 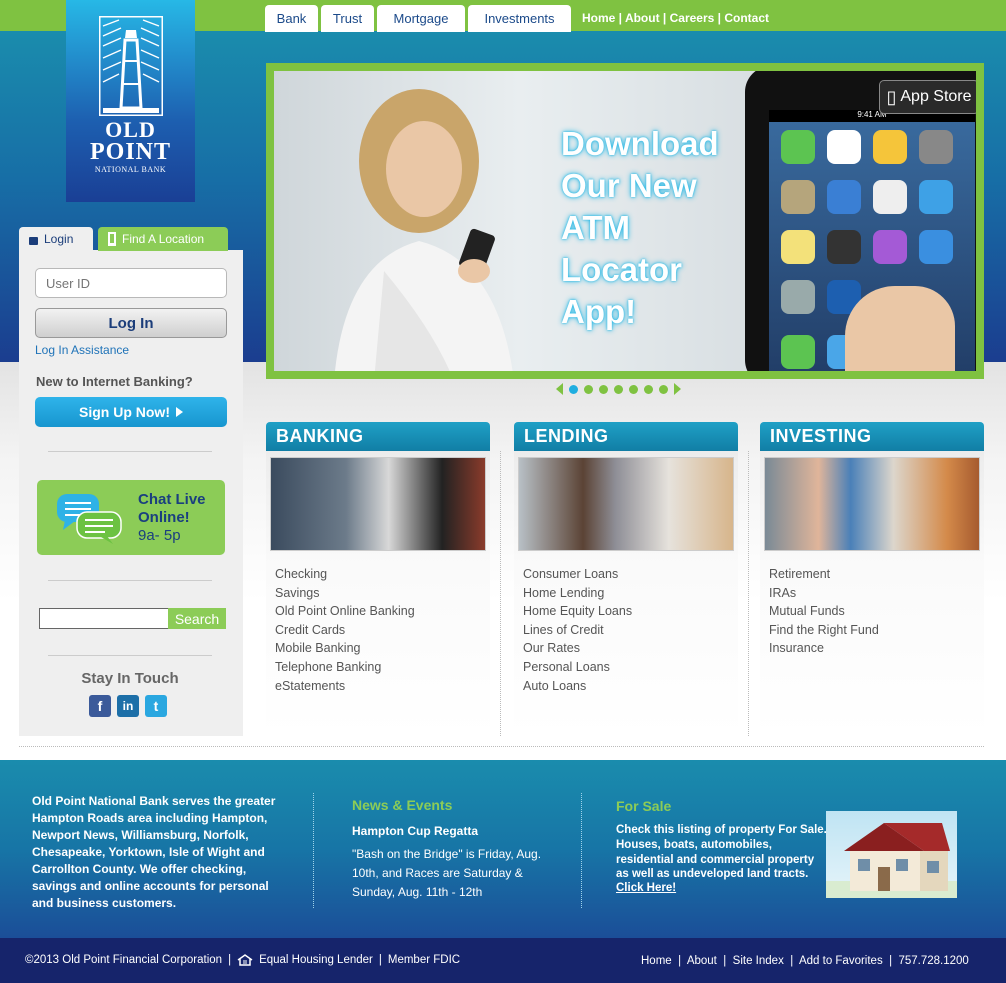 I want to click on lending-image, so click(x=626, y=504).